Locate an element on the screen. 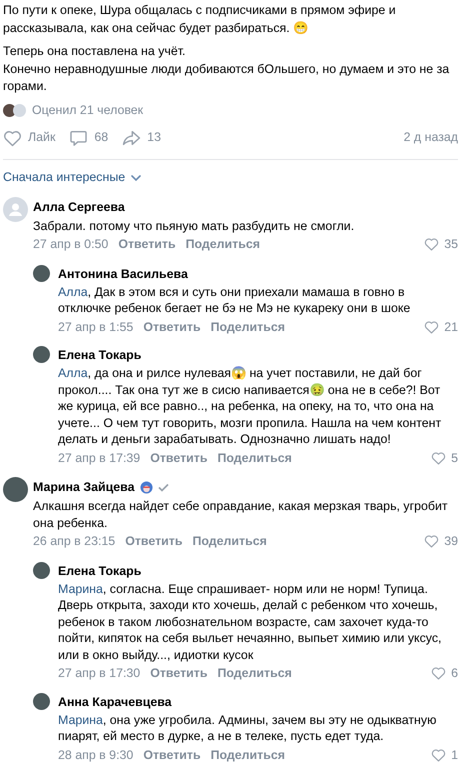 The image size is (461, 775). comment-date: 27 апр в 17:30 is located at coordinates (99, 673).